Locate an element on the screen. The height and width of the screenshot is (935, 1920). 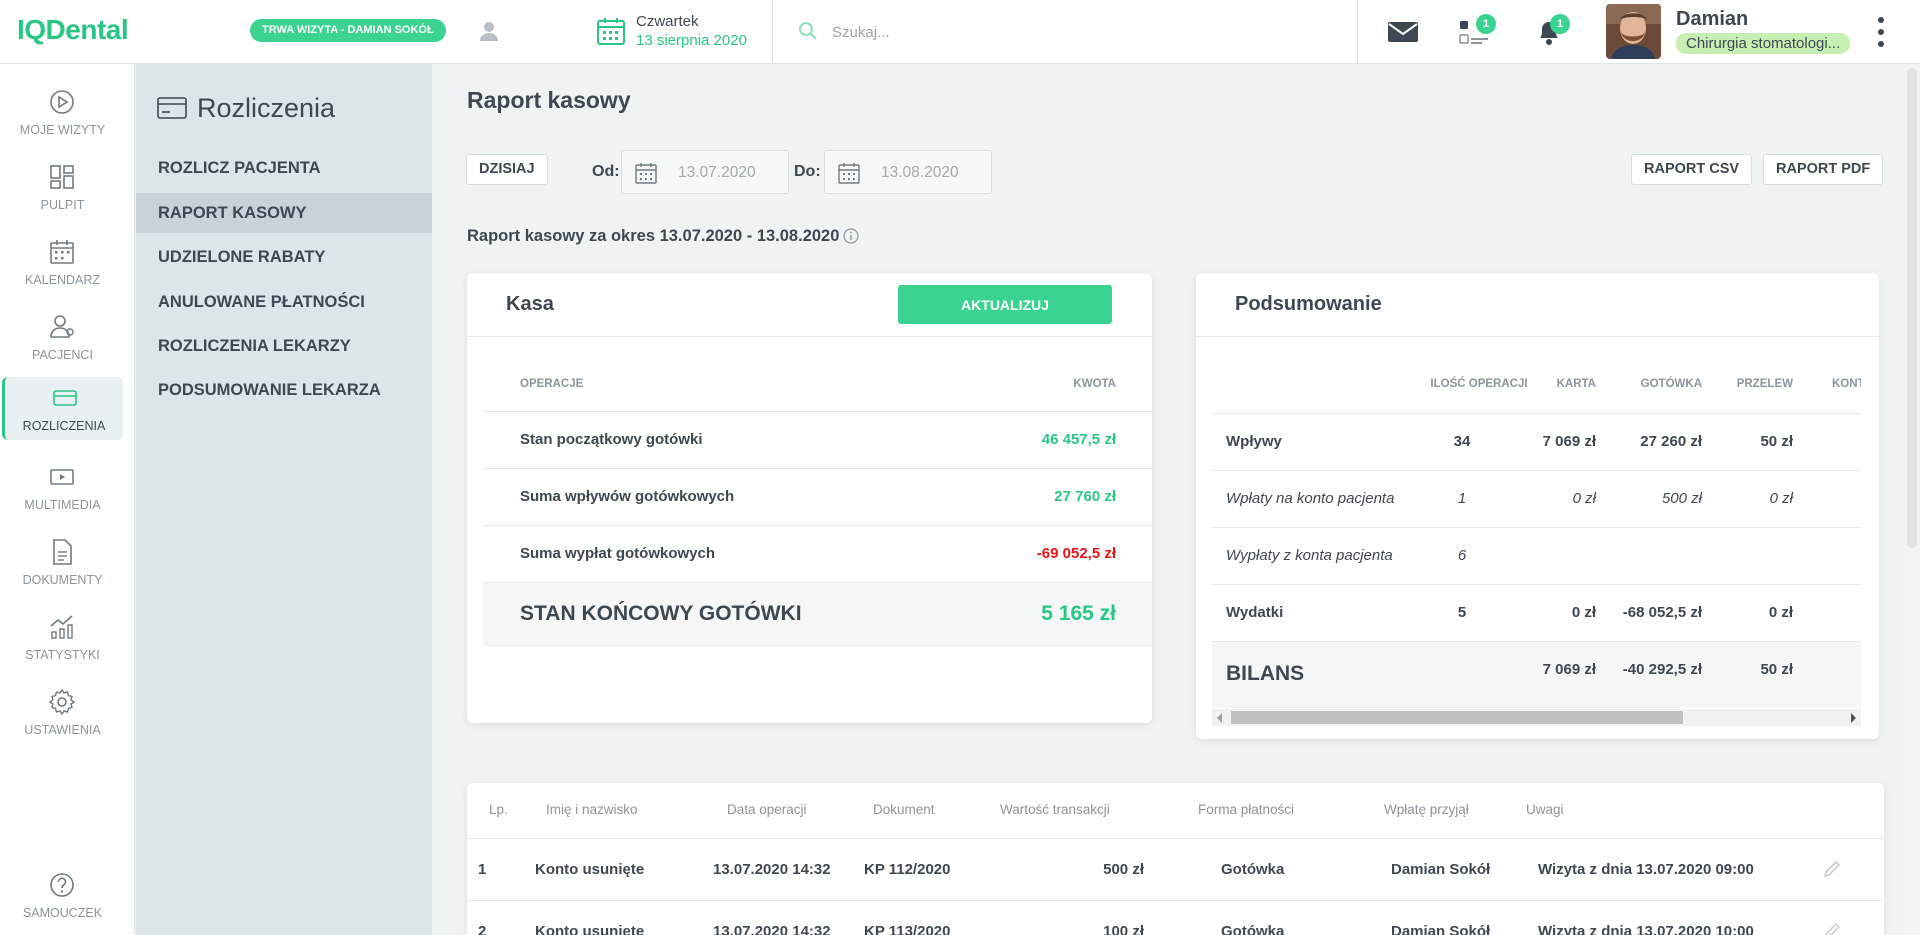
column-header: KARTA is located at coordinates (1576, 384).